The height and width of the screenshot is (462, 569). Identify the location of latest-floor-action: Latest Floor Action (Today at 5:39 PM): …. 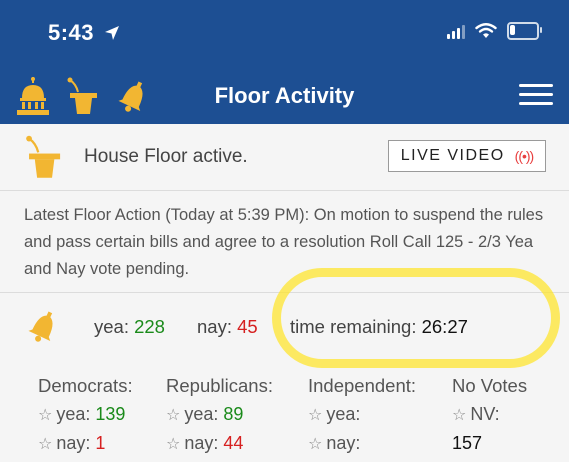
(284, 242).